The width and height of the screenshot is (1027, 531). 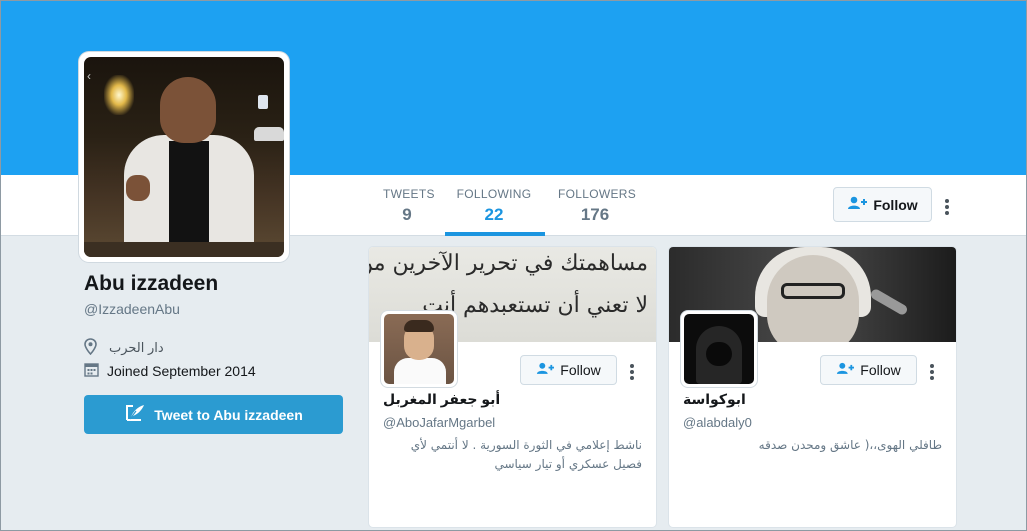 I want to click on compose-icon, so click(x=135, y=414).